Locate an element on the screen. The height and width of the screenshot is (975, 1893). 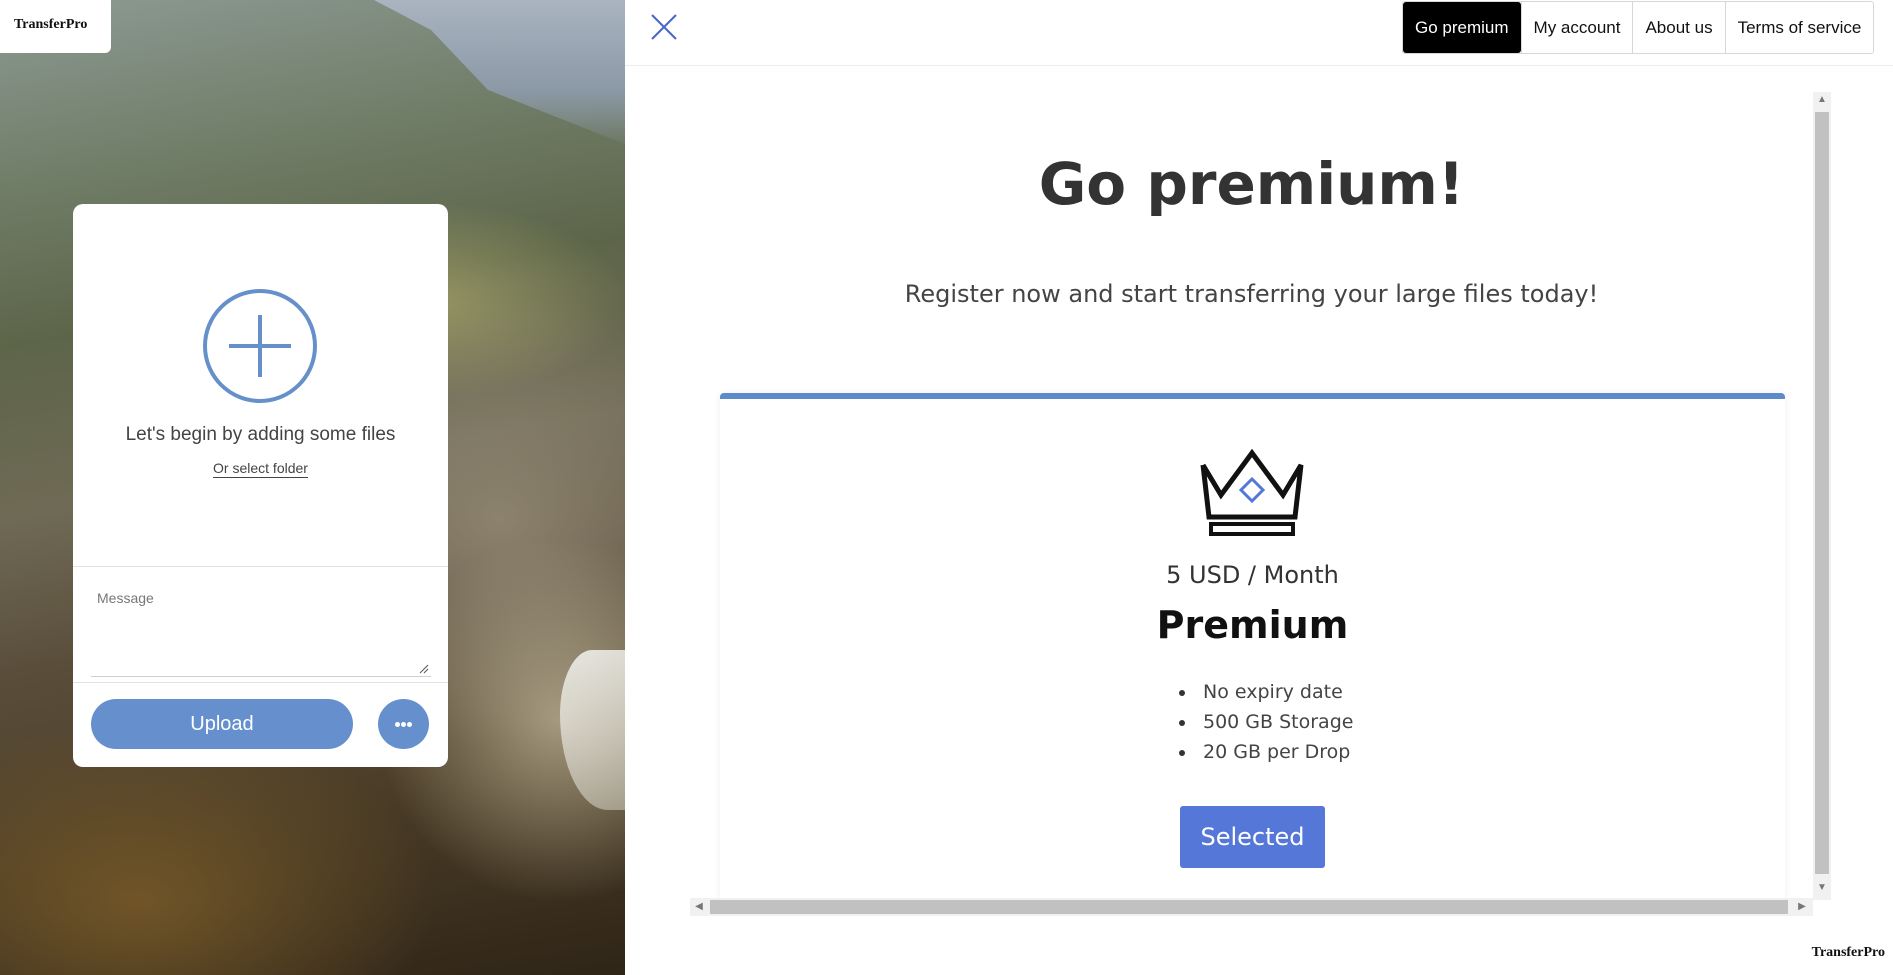
nav-my-account: My account is located at coordinates (1576, 27).